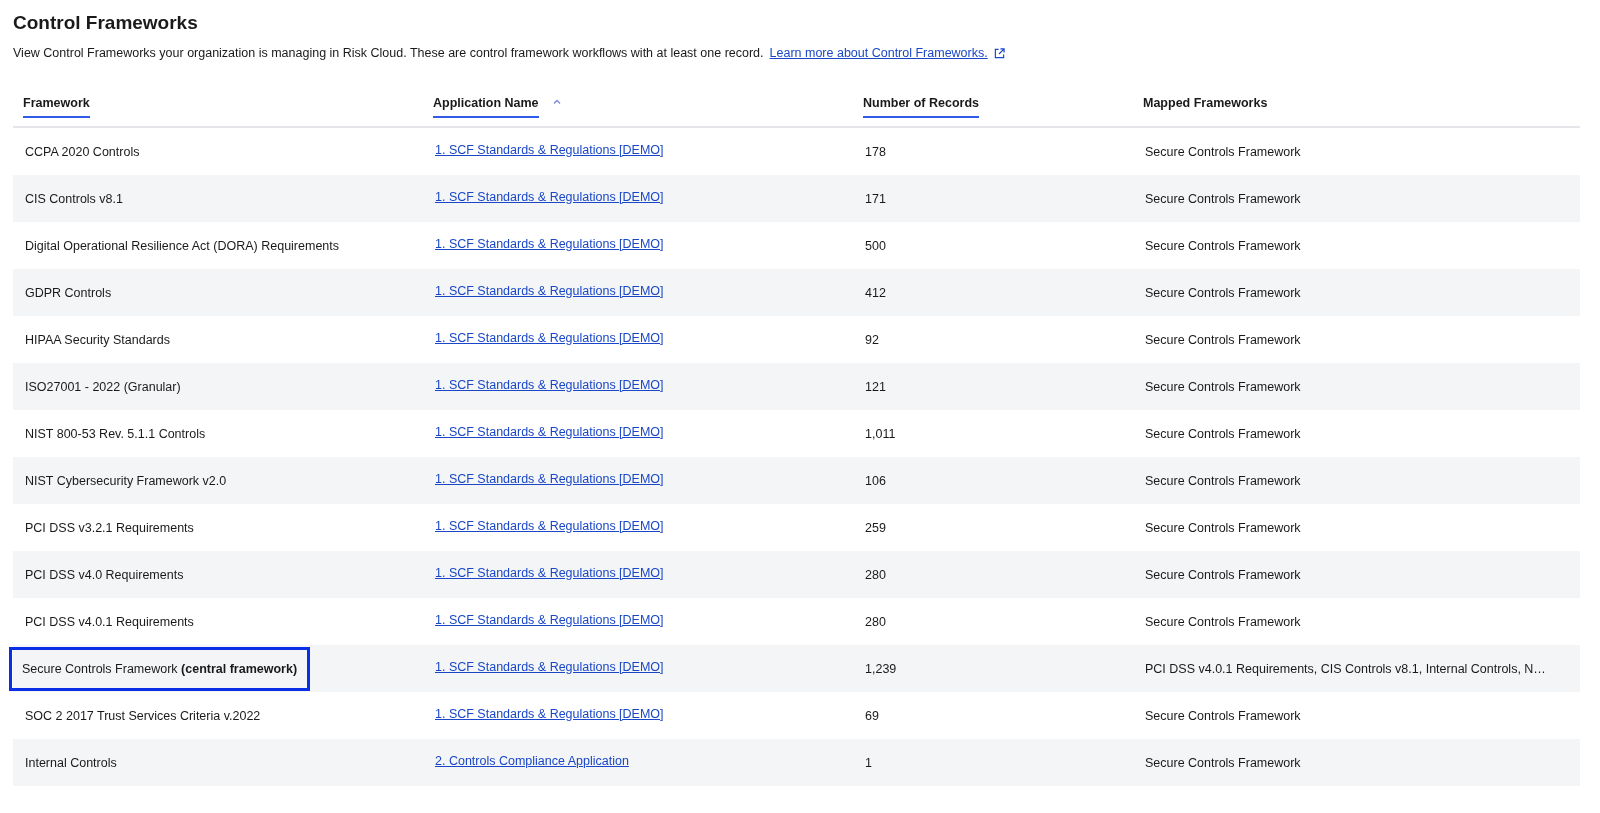 The height and width of the screenshot is (813, 1600). Describe the element at coordinates (872, 715) in the screenshot. I see `records-cell-text: 69` at that location.